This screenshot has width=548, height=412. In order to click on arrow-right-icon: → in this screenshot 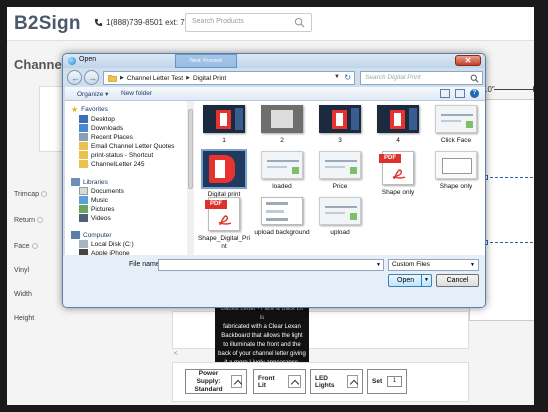, I will do `click(92, 78)`.